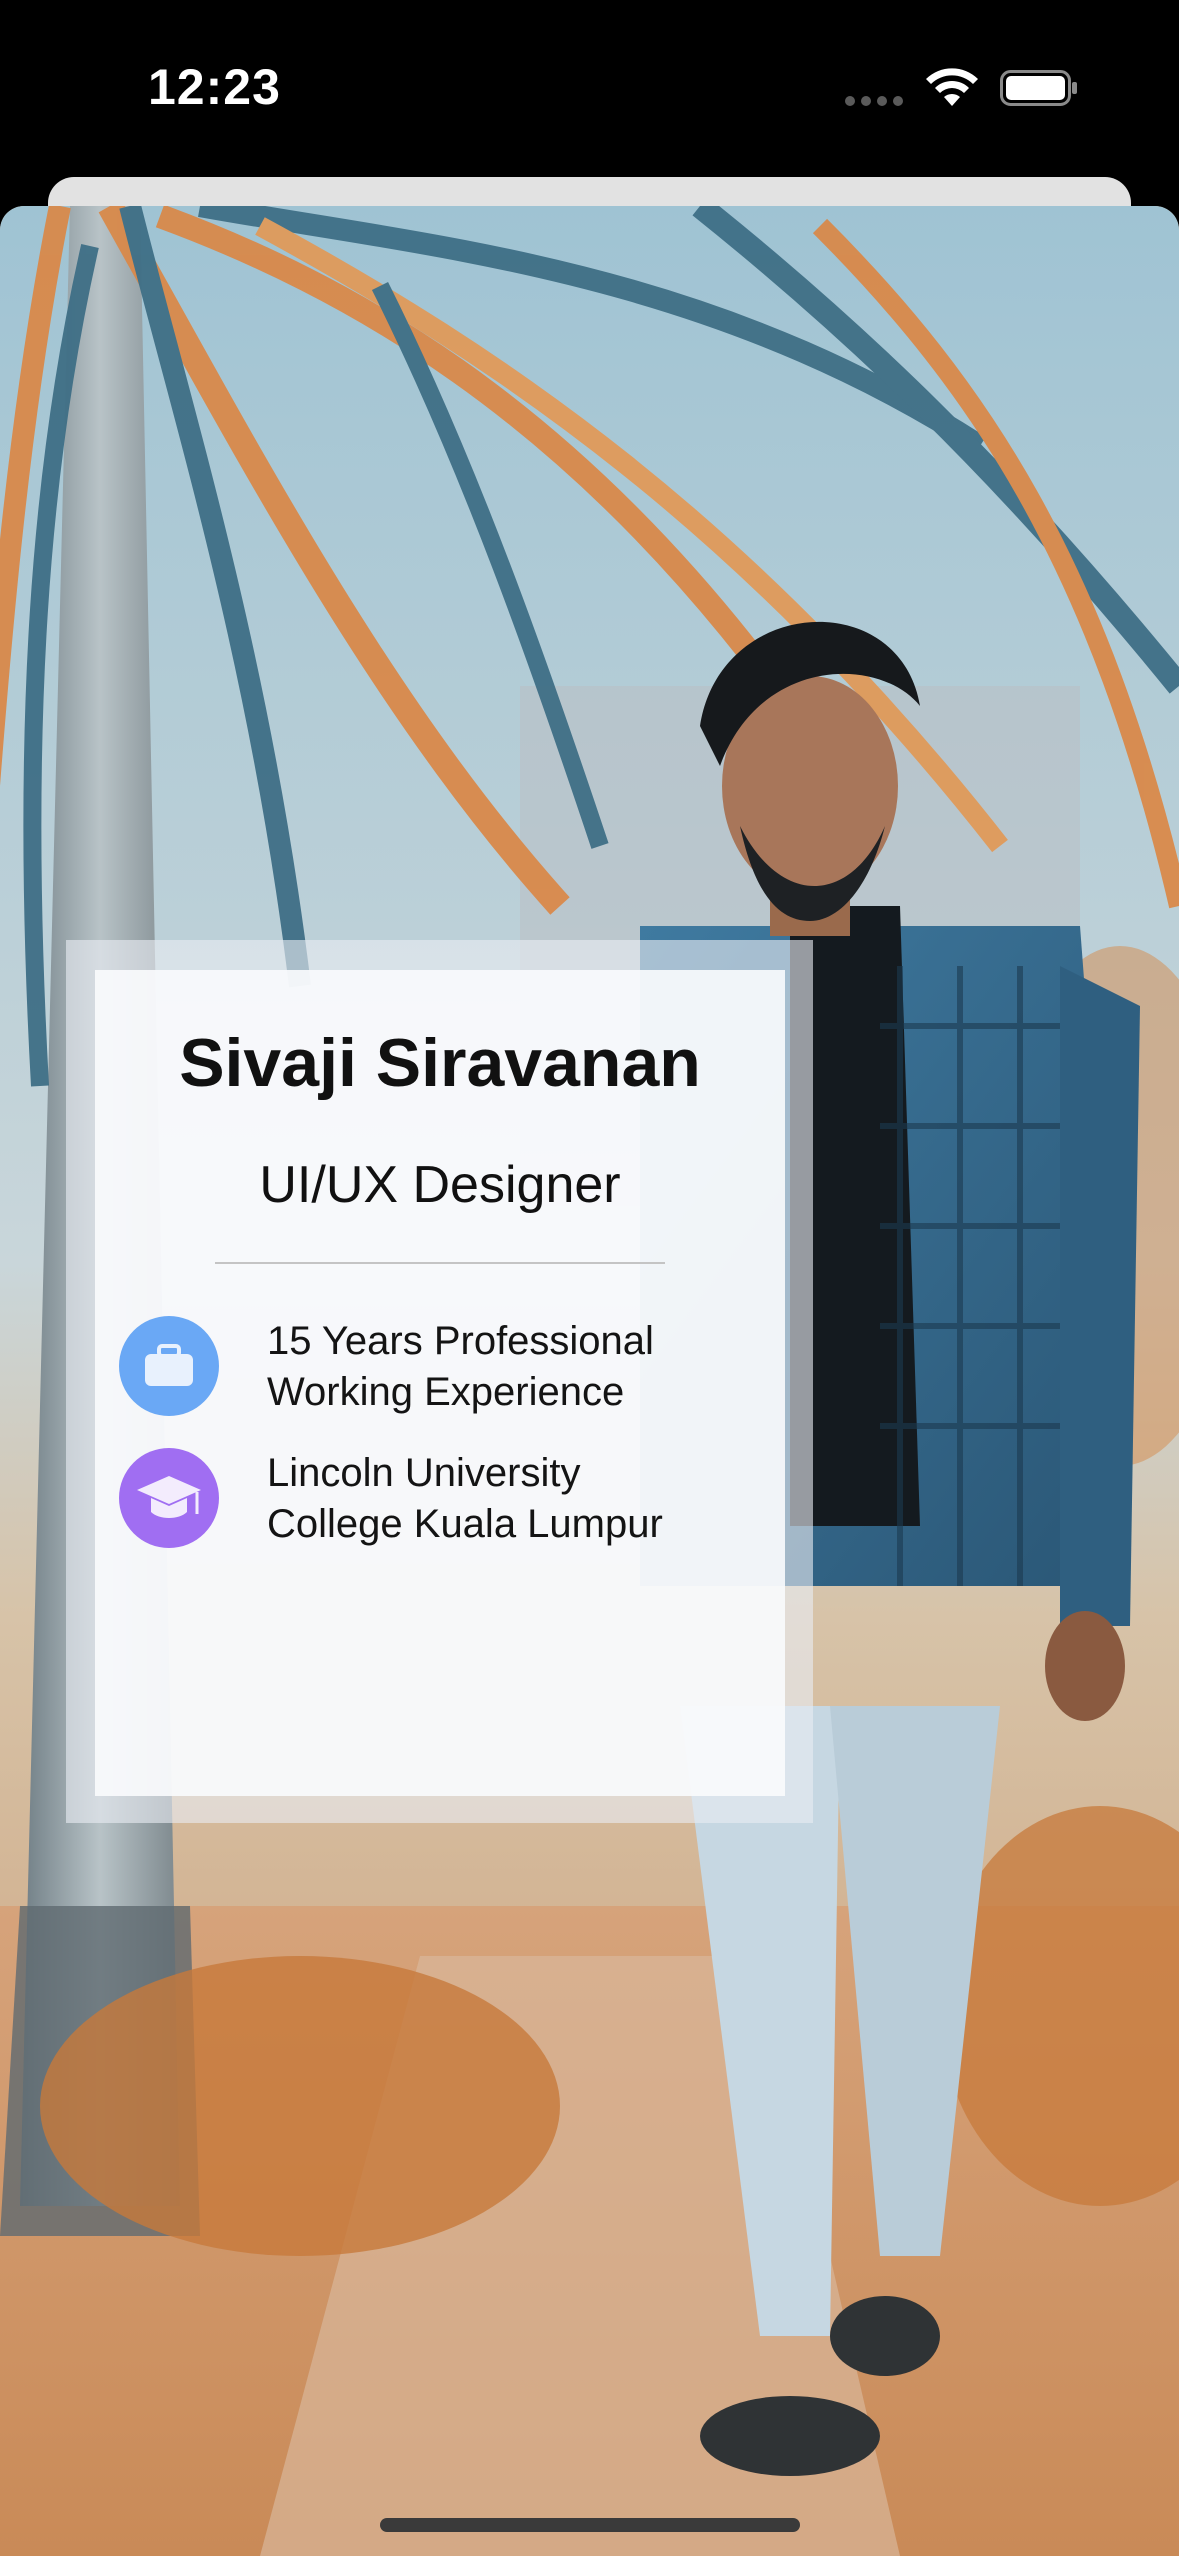 The image size is (1179, 2556). Describe the element at coordinates (169, 1366) in the screenshot. I see `briefcase-icon` at that location.